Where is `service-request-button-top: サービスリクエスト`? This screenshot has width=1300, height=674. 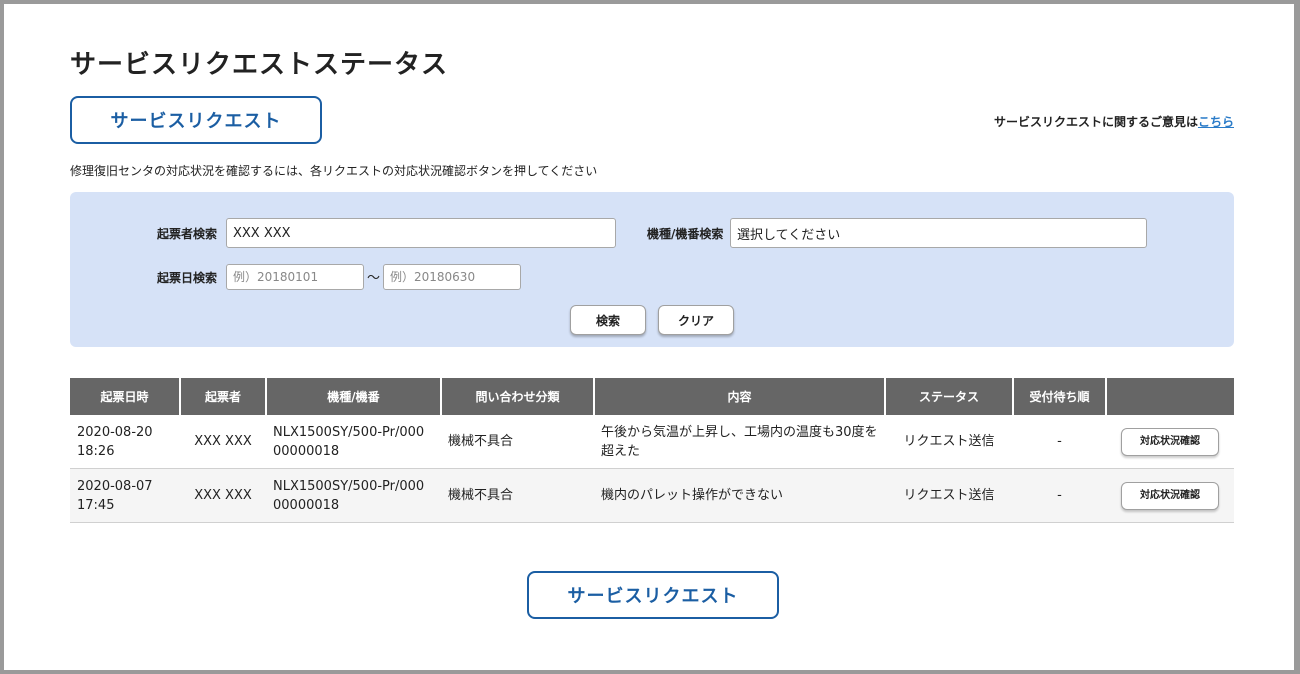 service-request-button-top: サービスリクエスト is located at coordinates (196, 120).